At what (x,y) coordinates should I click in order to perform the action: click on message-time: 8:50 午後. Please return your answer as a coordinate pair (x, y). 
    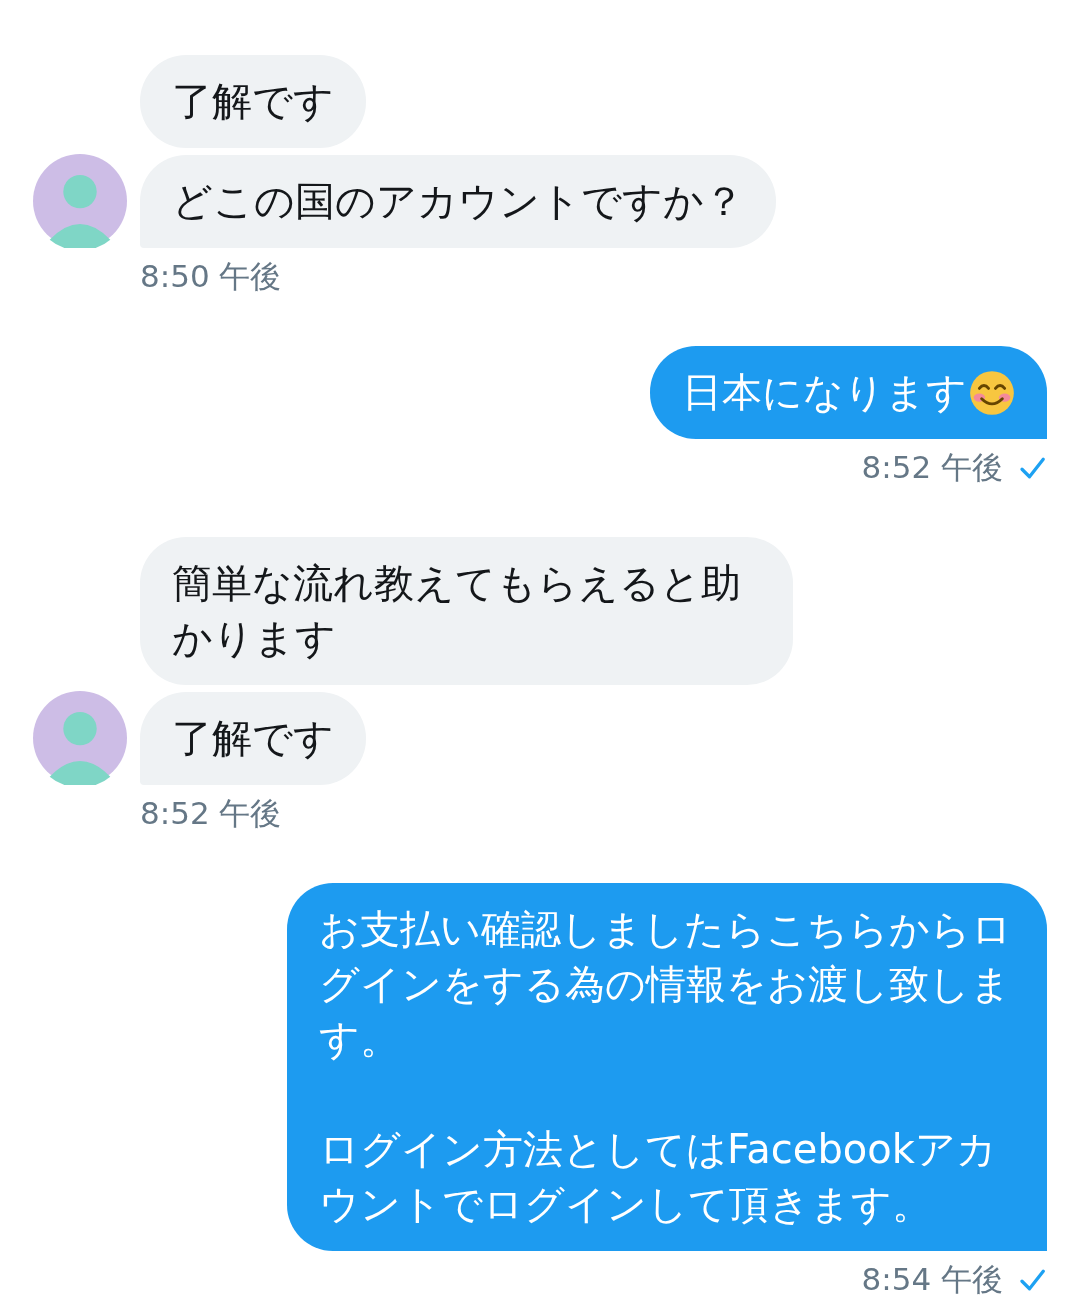
    Looking at the image, I should click on (211, 276).